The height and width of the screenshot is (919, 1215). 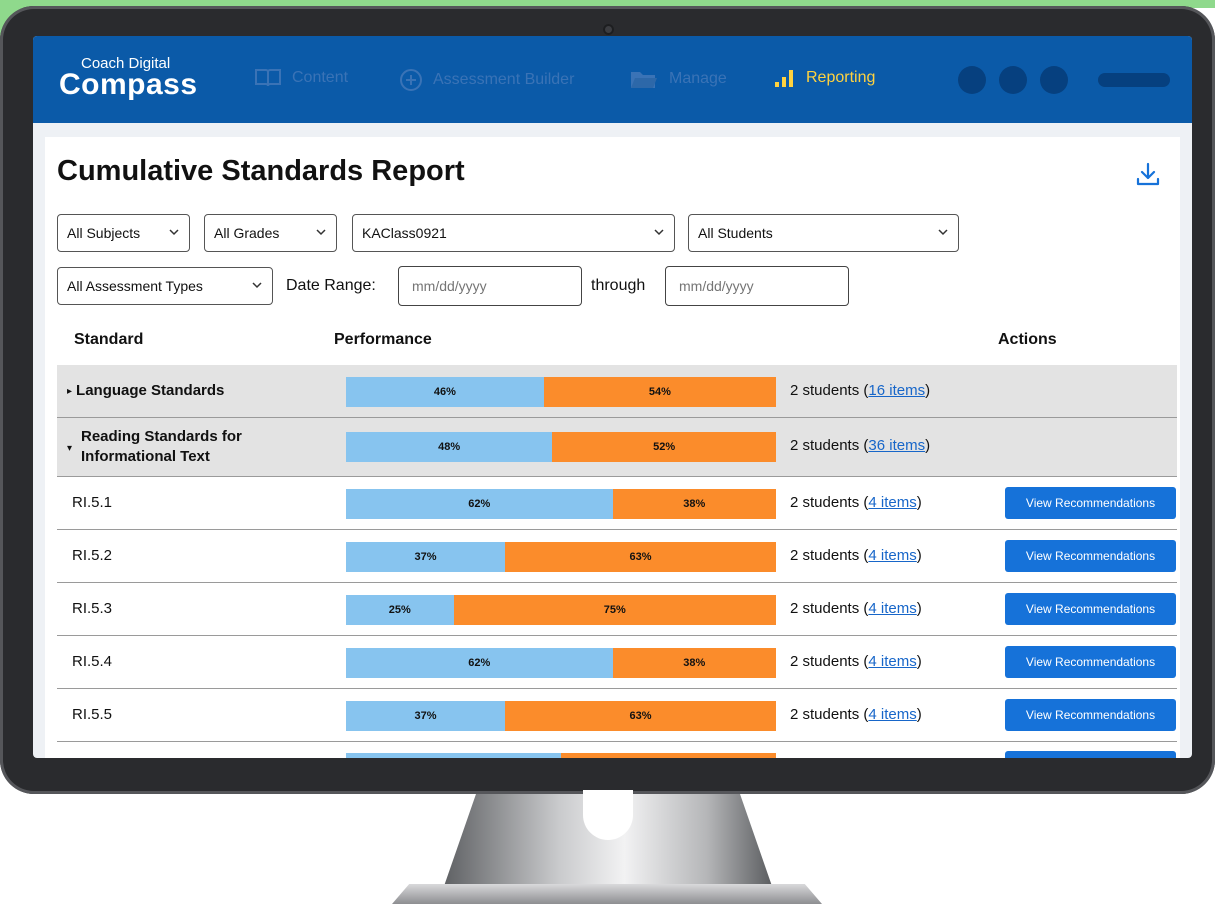 I want to click on date-to-input, so click(x=757, y=286).